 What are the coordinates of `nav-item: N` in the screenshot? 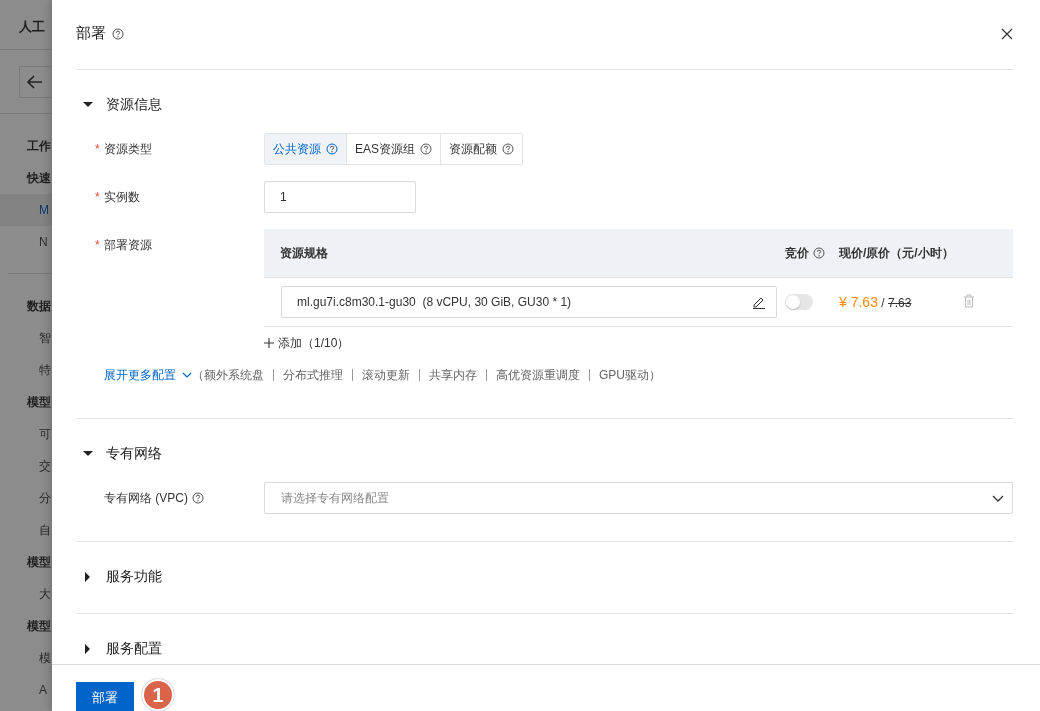 It's located at (26, 242).